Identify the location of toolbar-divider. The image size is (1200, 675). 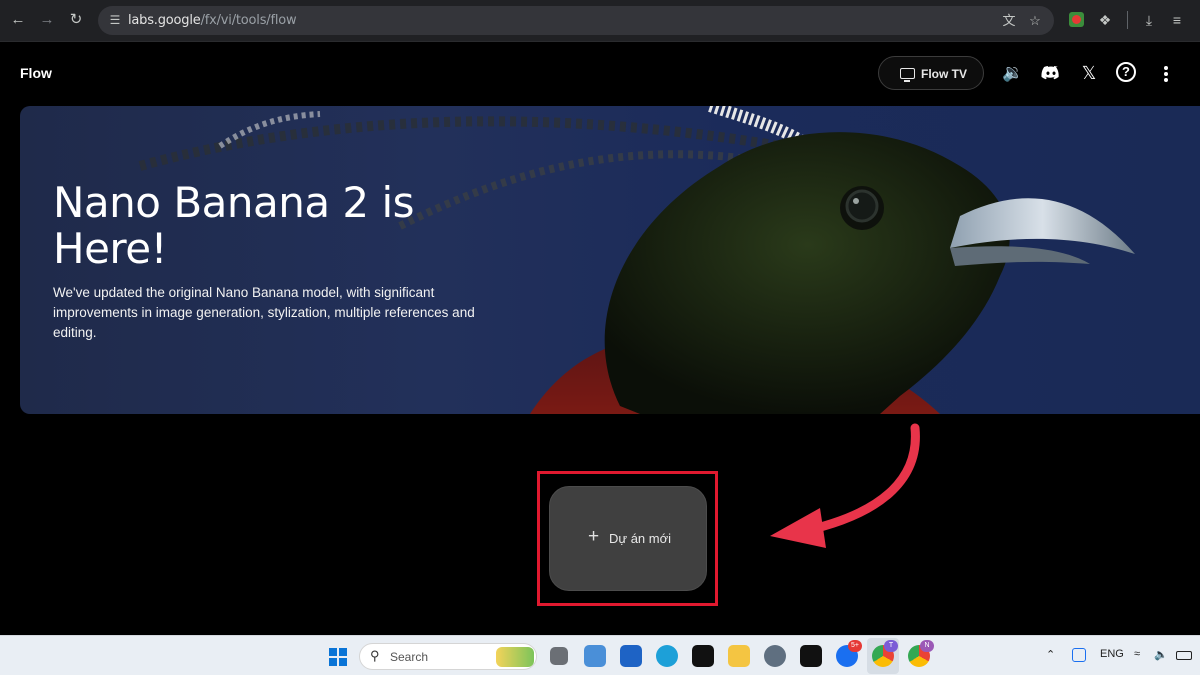
(1127, 20).